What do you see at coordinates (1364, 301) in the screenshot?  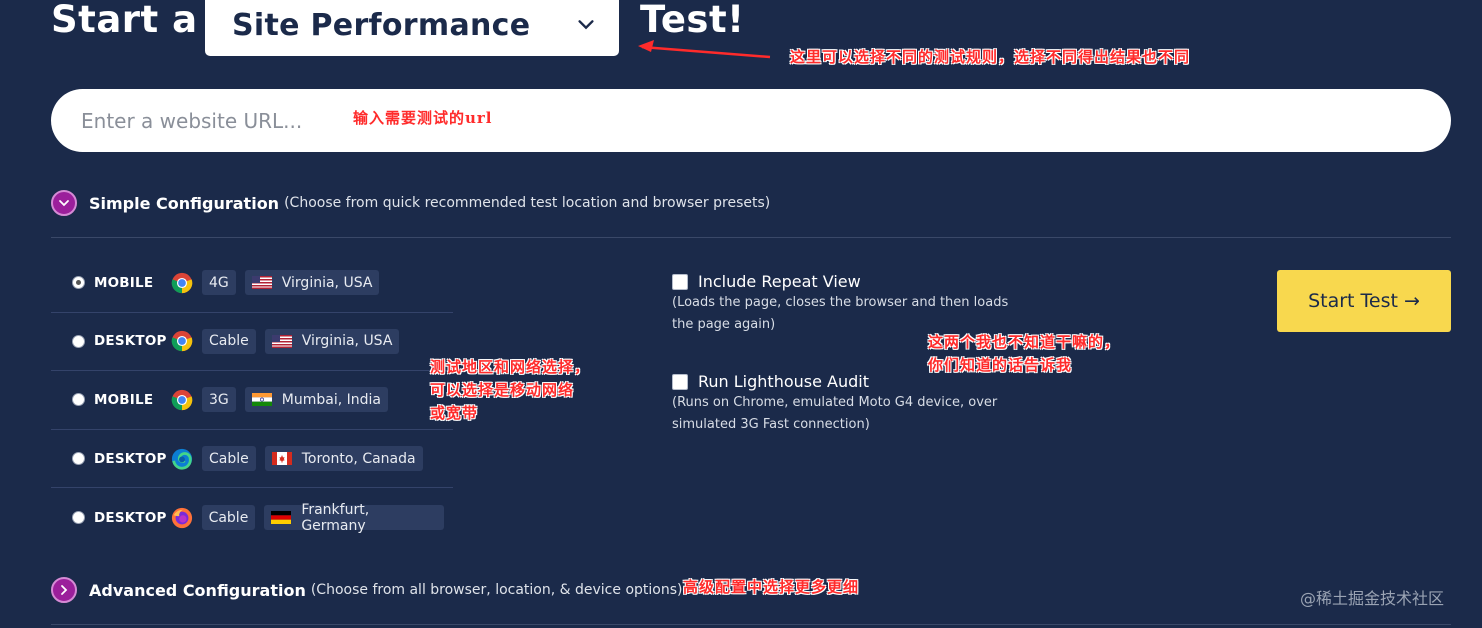 I see `start-test-button: Start Test →` at bounding box center [1364, 301].